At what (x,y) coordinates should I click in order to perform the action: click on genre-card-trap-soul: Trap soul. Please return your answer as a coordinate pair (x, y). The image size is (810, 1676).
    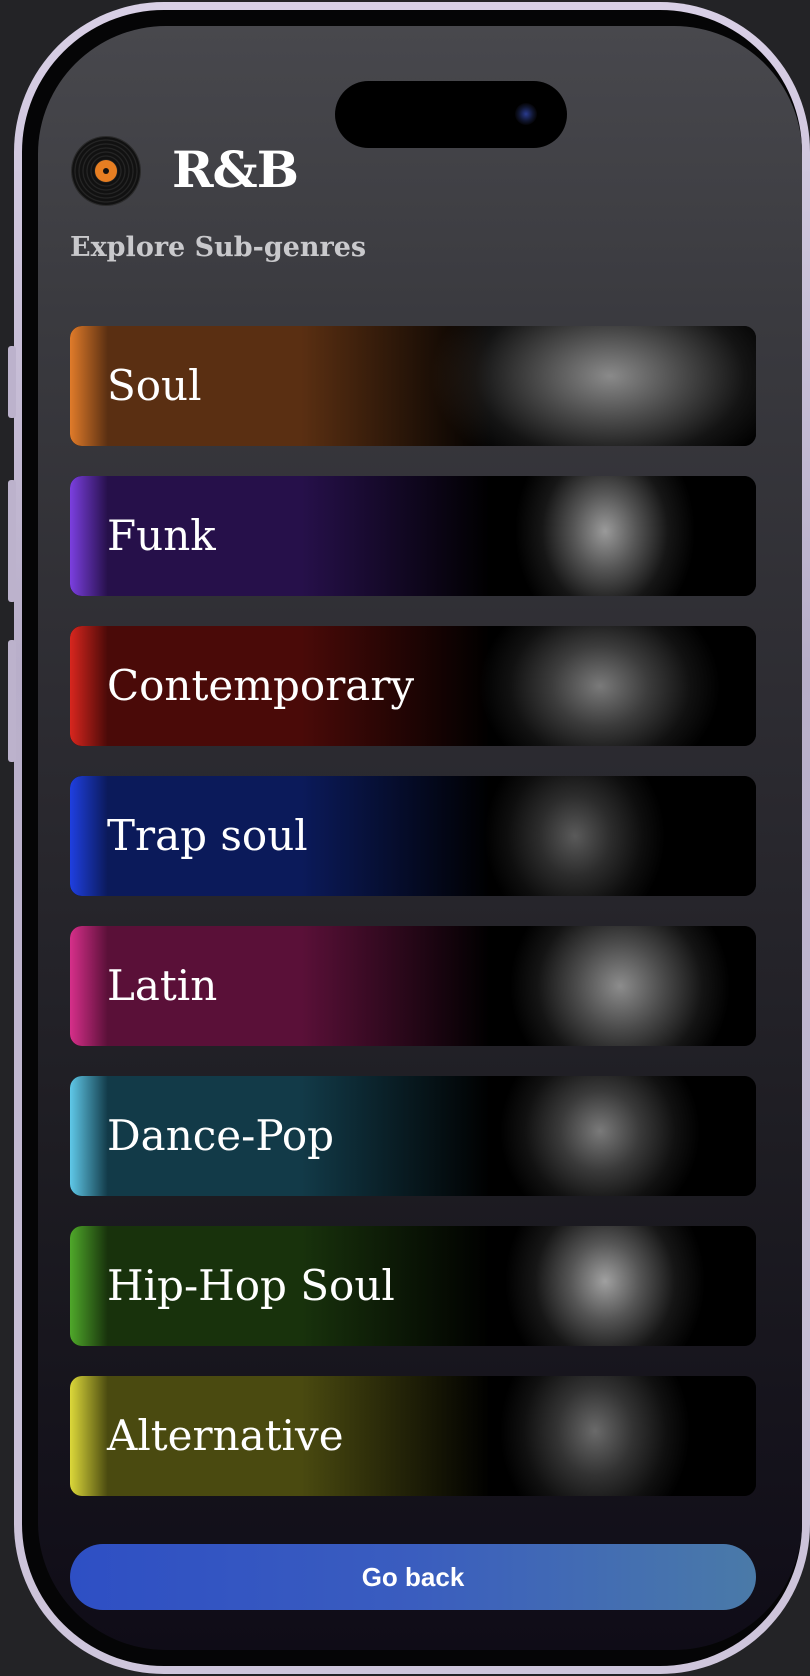
    Looking at the image, I should click on (413, 836).